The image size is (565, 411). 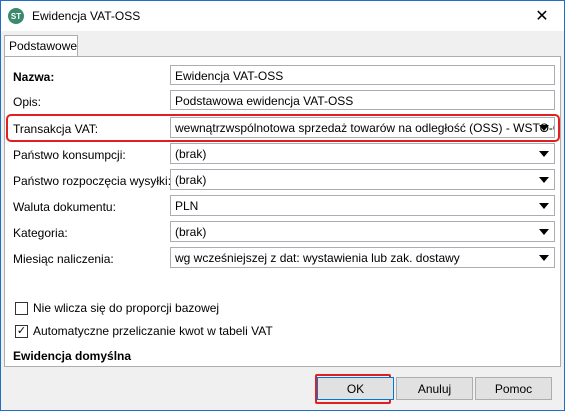 What do you see at coordinates (64, 207) in the screenshot?
I see `waluta-label: Waluta dokumentu:` at bounding box center [64, 207].